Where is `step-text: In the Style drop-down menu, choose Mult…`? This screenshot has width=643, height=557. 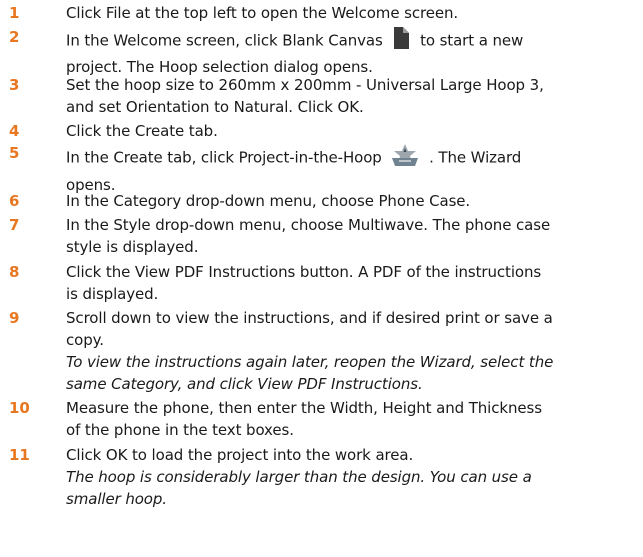
step-text: In the Style drop-down menu, choose Mult… is located at coordinates (351, 236).